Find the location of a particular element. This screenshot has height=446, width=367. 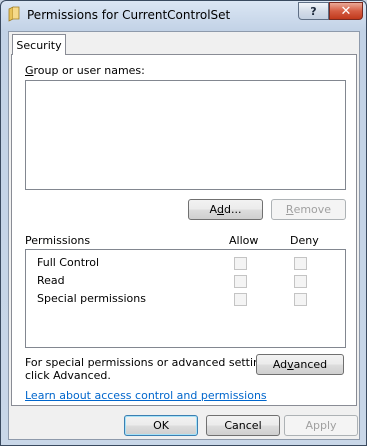

advanced-hint-line2: click Advanced. is located at coordinates (68, 375).